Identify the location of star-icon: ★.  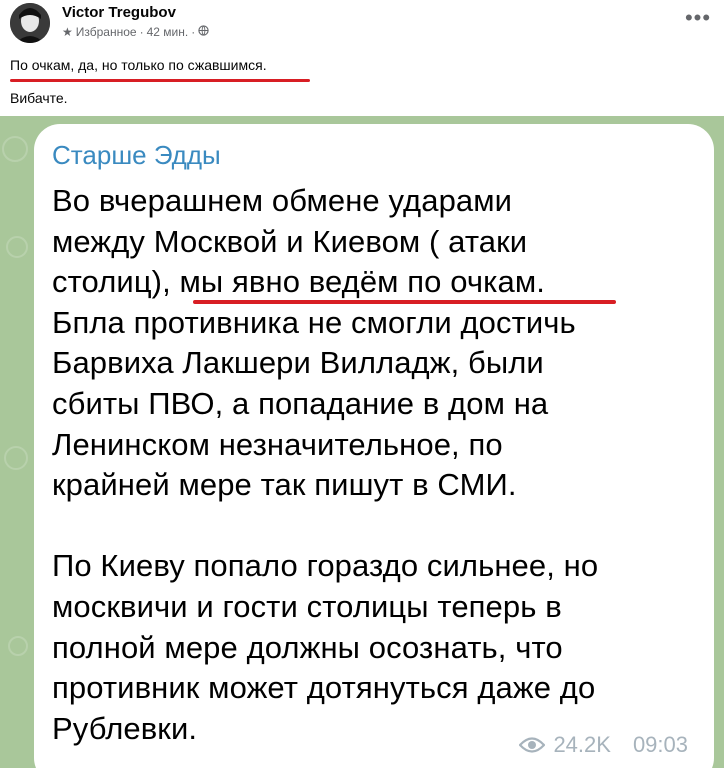
(67, 32).